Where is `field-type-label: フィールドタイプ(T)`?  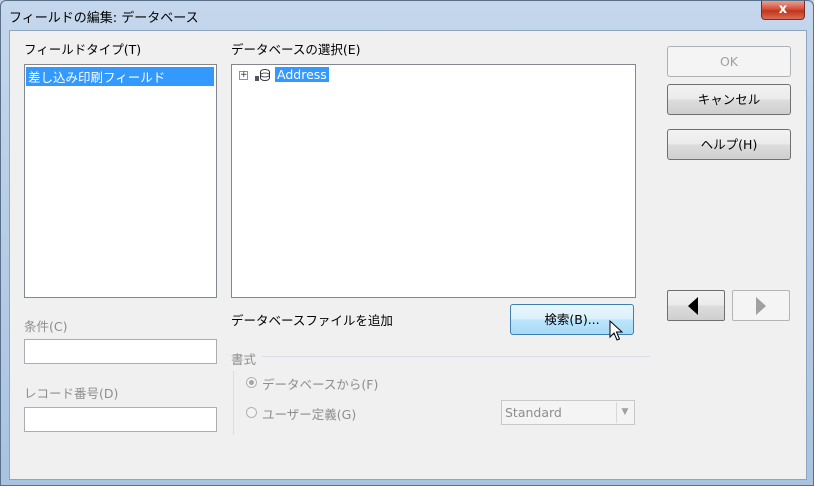
field-type-label: フィールドタイプ(T) is located at coordinates (83, 49).